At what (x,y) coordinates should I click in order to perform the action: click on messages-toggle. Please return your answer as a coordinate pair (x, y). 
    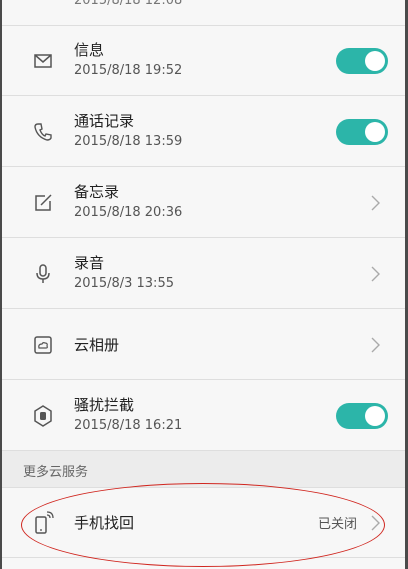
    Looking at the image, I should click on (362, 61).